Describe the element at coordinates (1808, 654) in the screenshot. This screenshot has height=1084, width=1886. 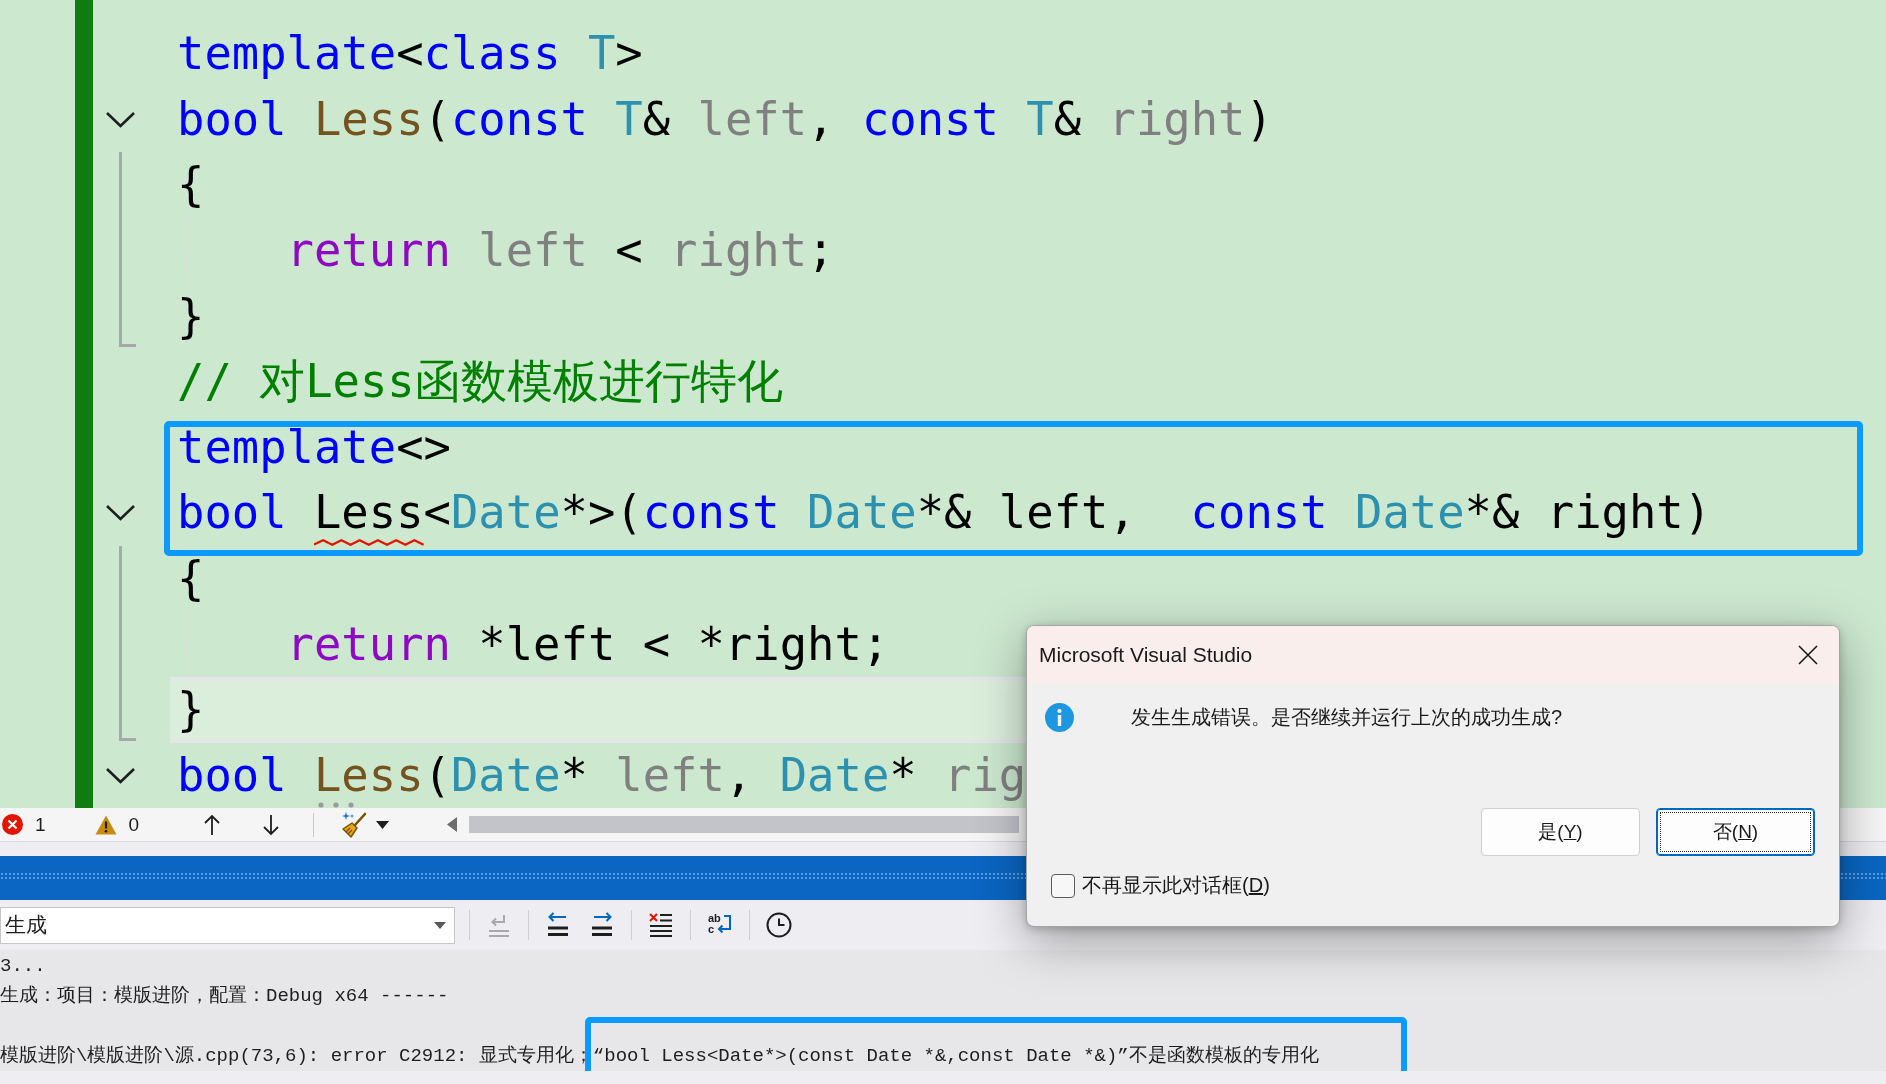
I see `close-icon` at that location.